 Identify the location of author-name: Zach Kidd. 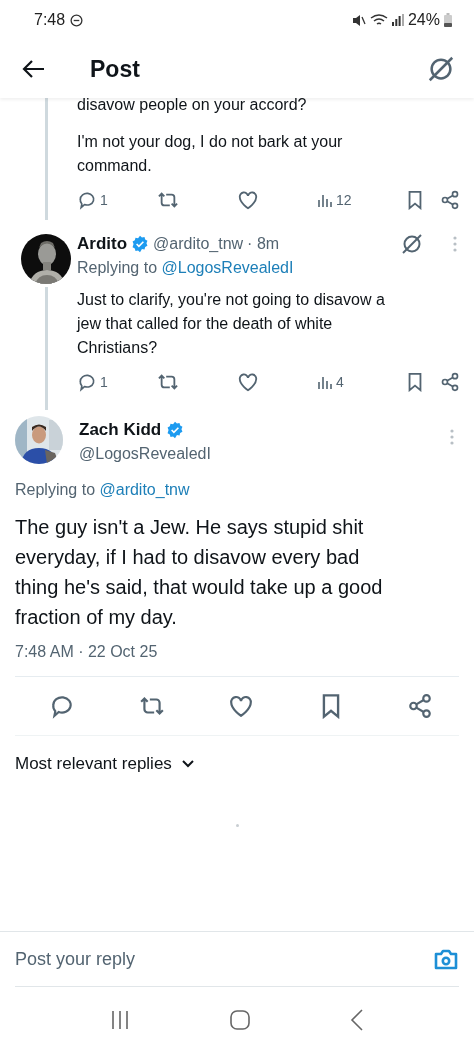
(120, 430).